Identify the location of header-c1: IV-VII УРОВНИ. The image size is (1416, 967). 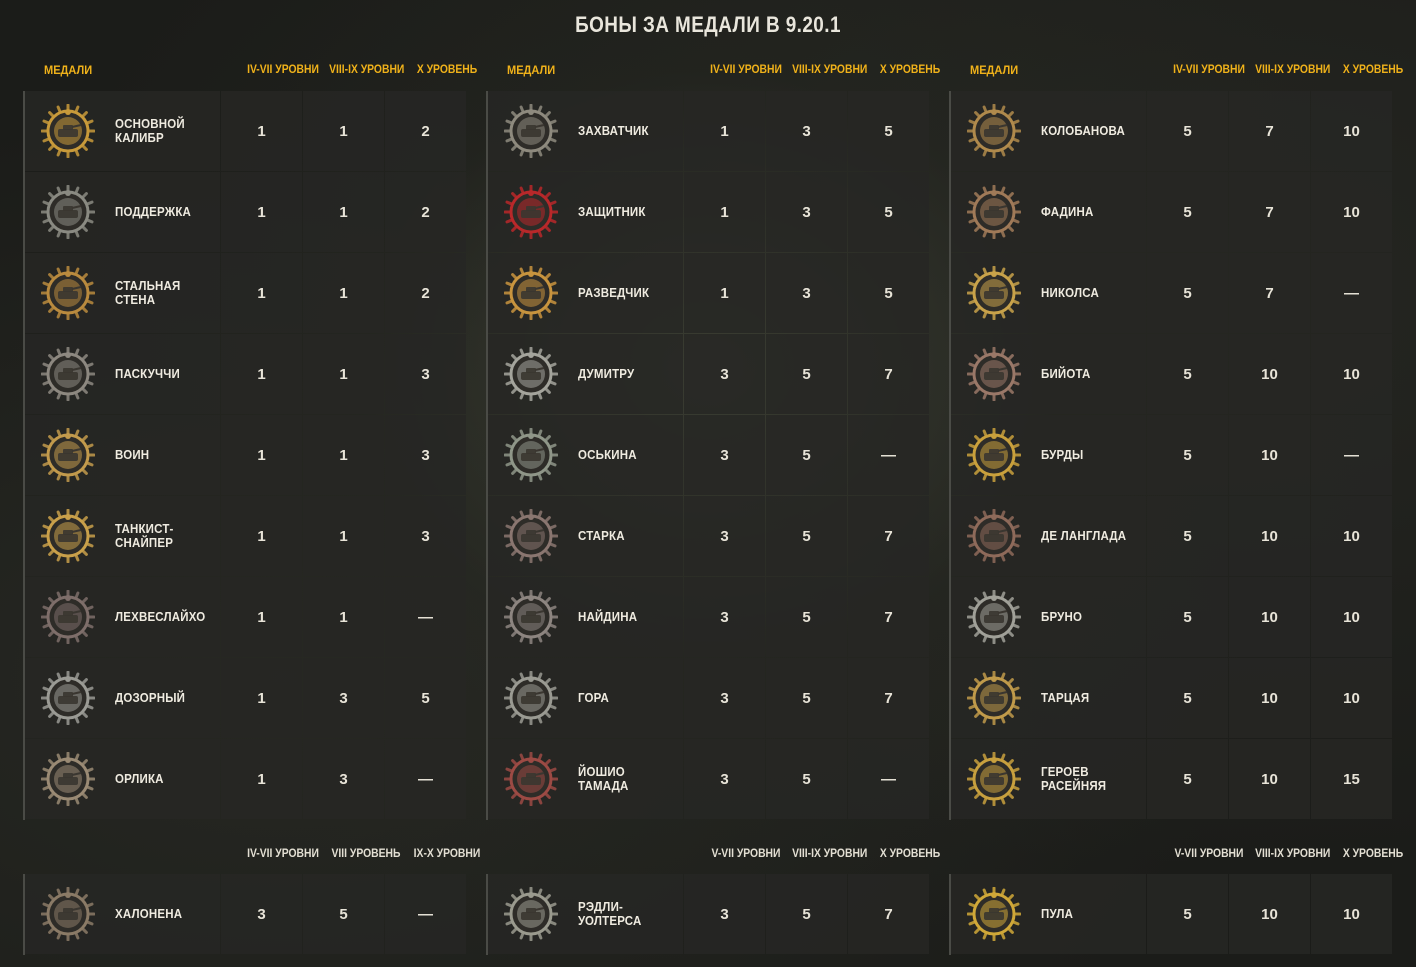
(746, 70).